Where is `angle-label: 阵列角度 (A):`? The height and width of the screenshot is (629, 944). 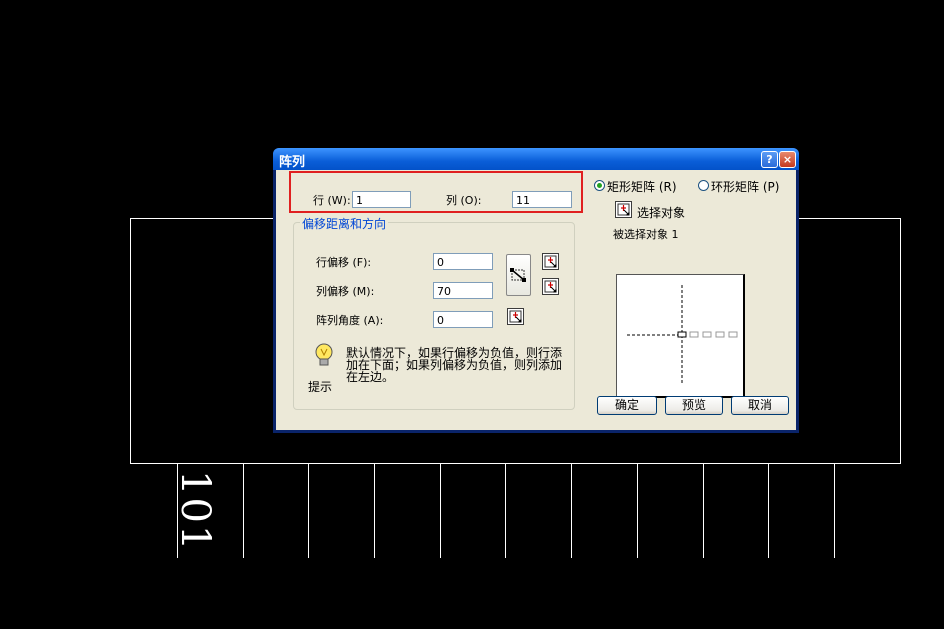
angle-label: 阵列角度 (A): is located at coordinates (350, 320).